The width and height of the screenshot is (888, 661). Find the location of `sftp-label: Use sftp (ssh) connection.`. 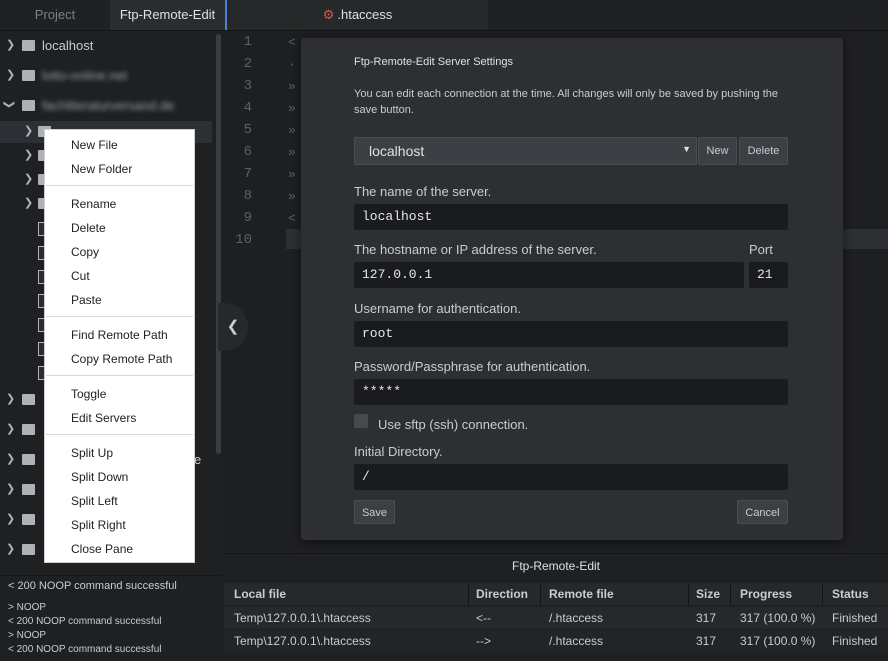

sftp-label: Use sftp (ssh) connection. is located at coordinates (453, 424).